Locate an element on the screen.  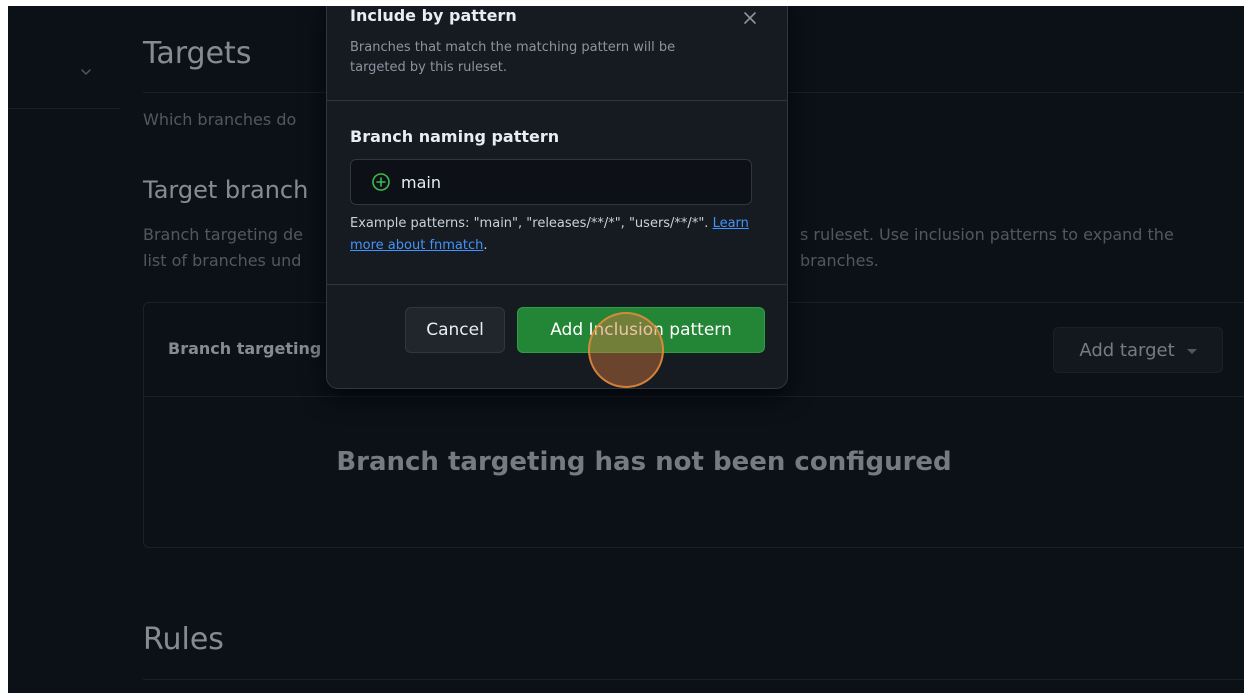
close-icon is located at coordinates (750, 18).